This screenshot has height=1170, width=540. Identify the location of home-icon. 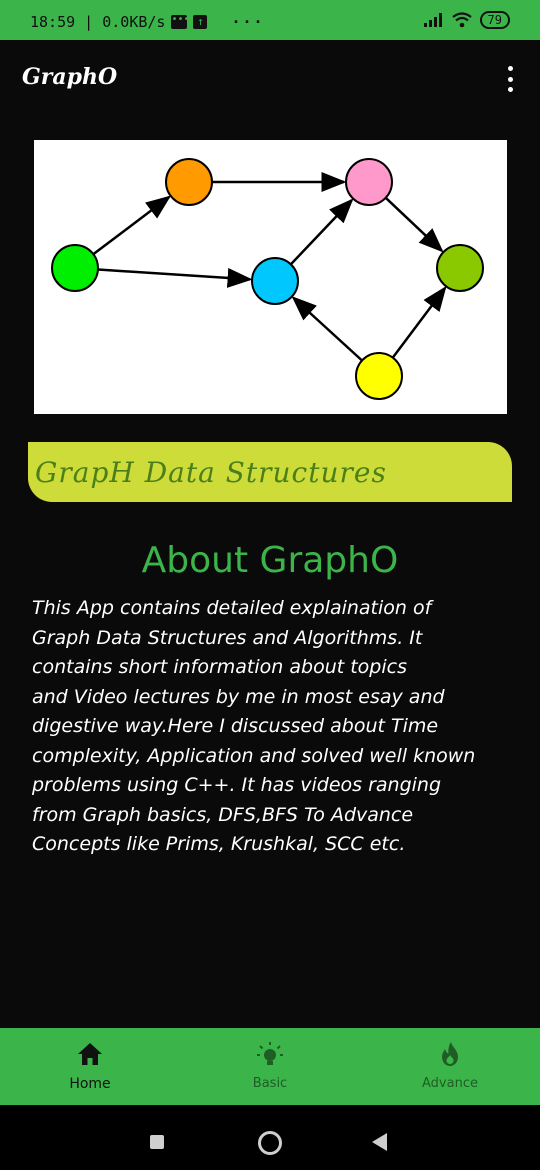
(90, 1054).